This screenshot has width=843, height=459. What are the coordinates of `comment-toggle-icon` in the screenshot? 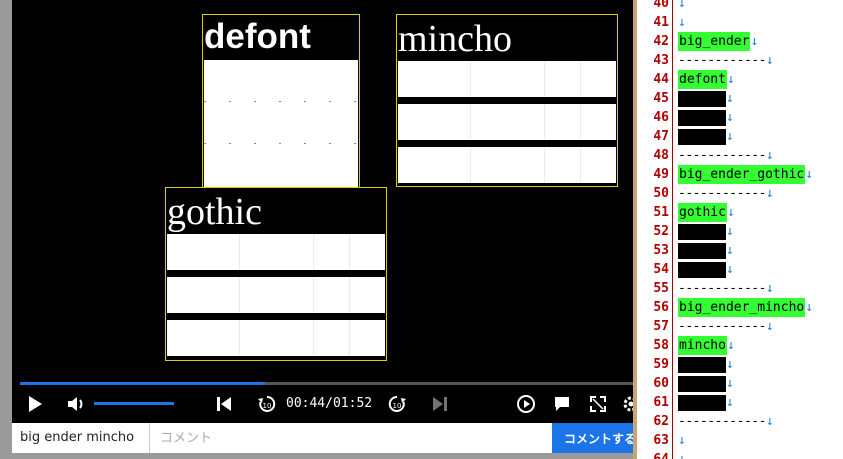 It's located at (526, 404).